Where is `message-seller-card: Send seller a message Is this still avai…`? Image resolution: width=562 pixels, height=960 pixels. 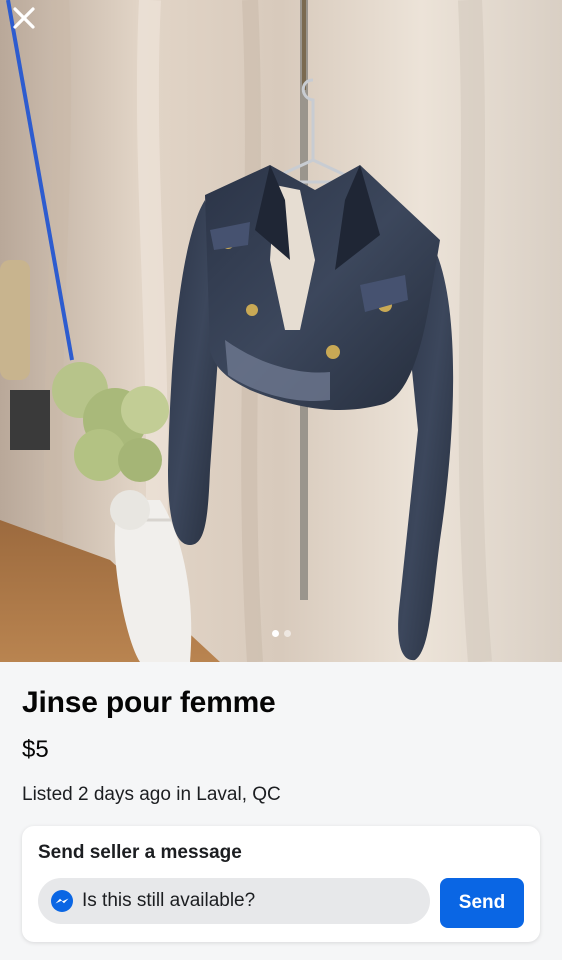 message-seller-card: Send seller a message Is this still avai… is located at coordinates (281, 884).